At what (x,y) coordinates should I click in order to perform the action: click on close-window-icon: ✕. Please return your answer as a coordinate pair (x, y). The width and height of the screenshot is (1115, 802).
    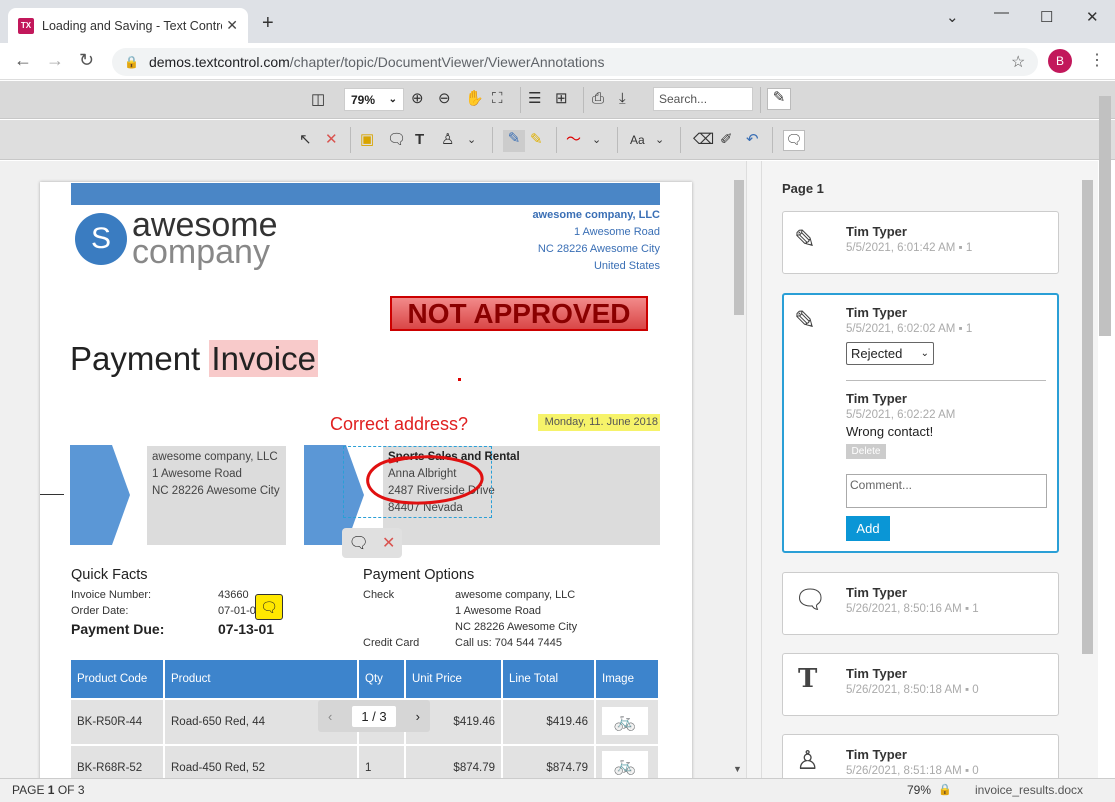
    Looking at the image, I should click on (1092, 17).